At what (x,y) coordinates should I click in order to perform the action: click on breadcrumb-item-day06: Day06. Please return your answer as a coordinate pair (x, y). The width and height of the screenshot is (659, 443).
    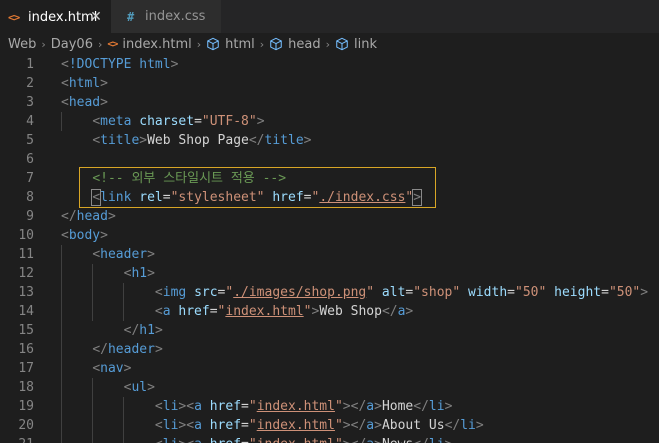
    Looking at the image, I should click on (72, 44).